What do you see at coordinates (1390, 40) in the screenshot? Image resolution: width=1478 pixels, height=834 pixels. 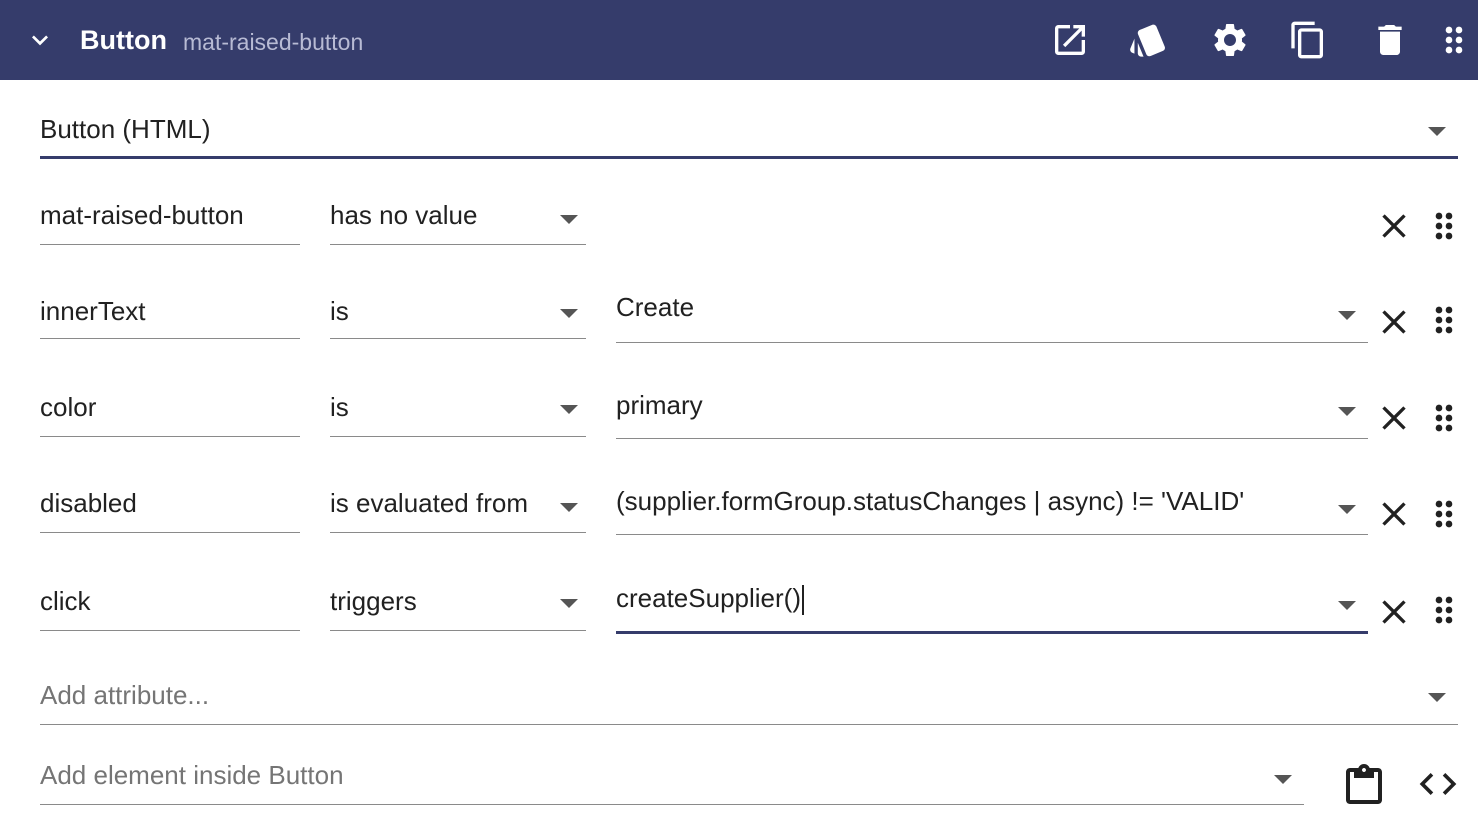 I see `delete-trash-icon` at bounding box center [1390, 40].